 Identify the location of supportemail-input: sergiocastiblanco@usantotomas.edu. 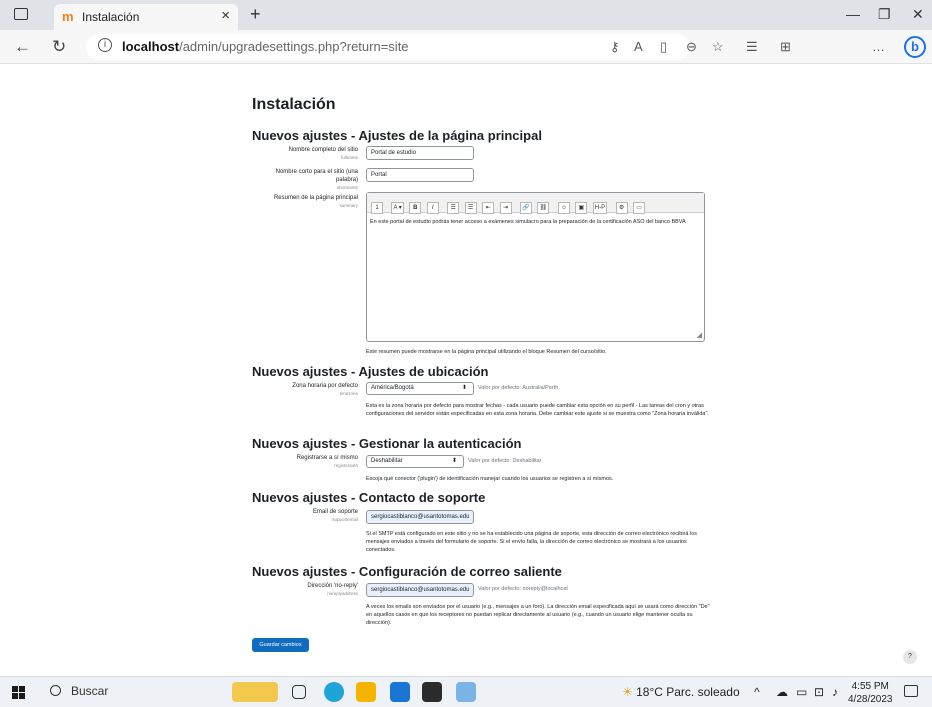
(420, 517).